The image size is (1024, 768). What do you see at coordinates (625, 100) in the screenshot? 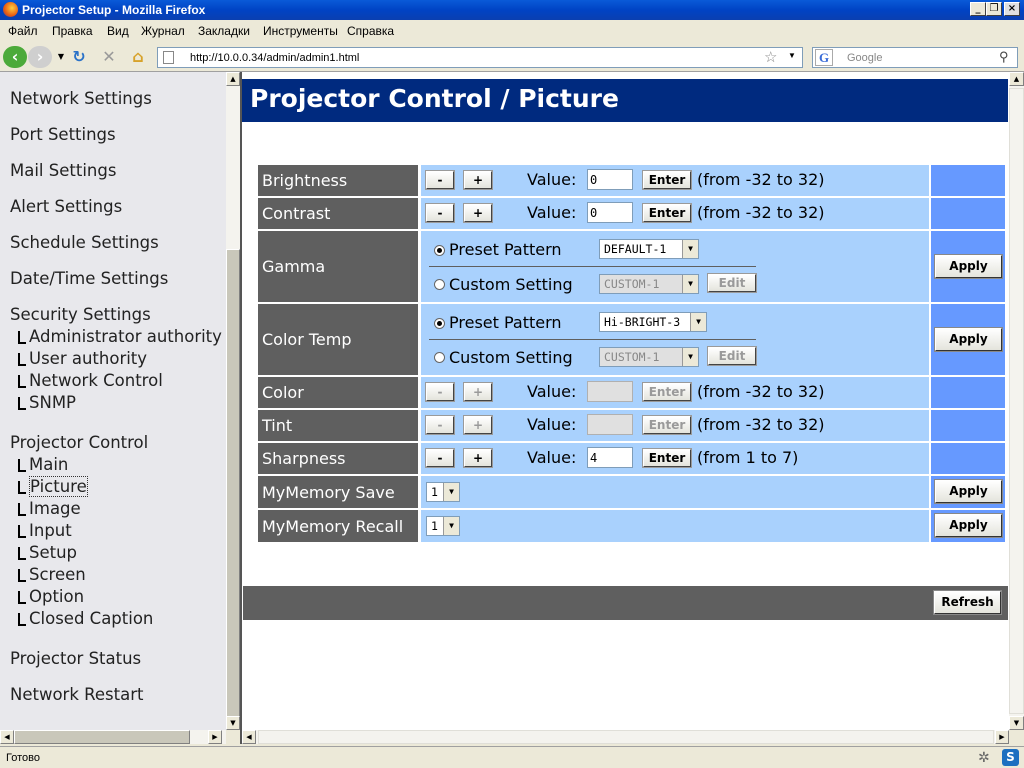
I see `page-title: Projector Control / Picture` at bounding box center [625, 100].